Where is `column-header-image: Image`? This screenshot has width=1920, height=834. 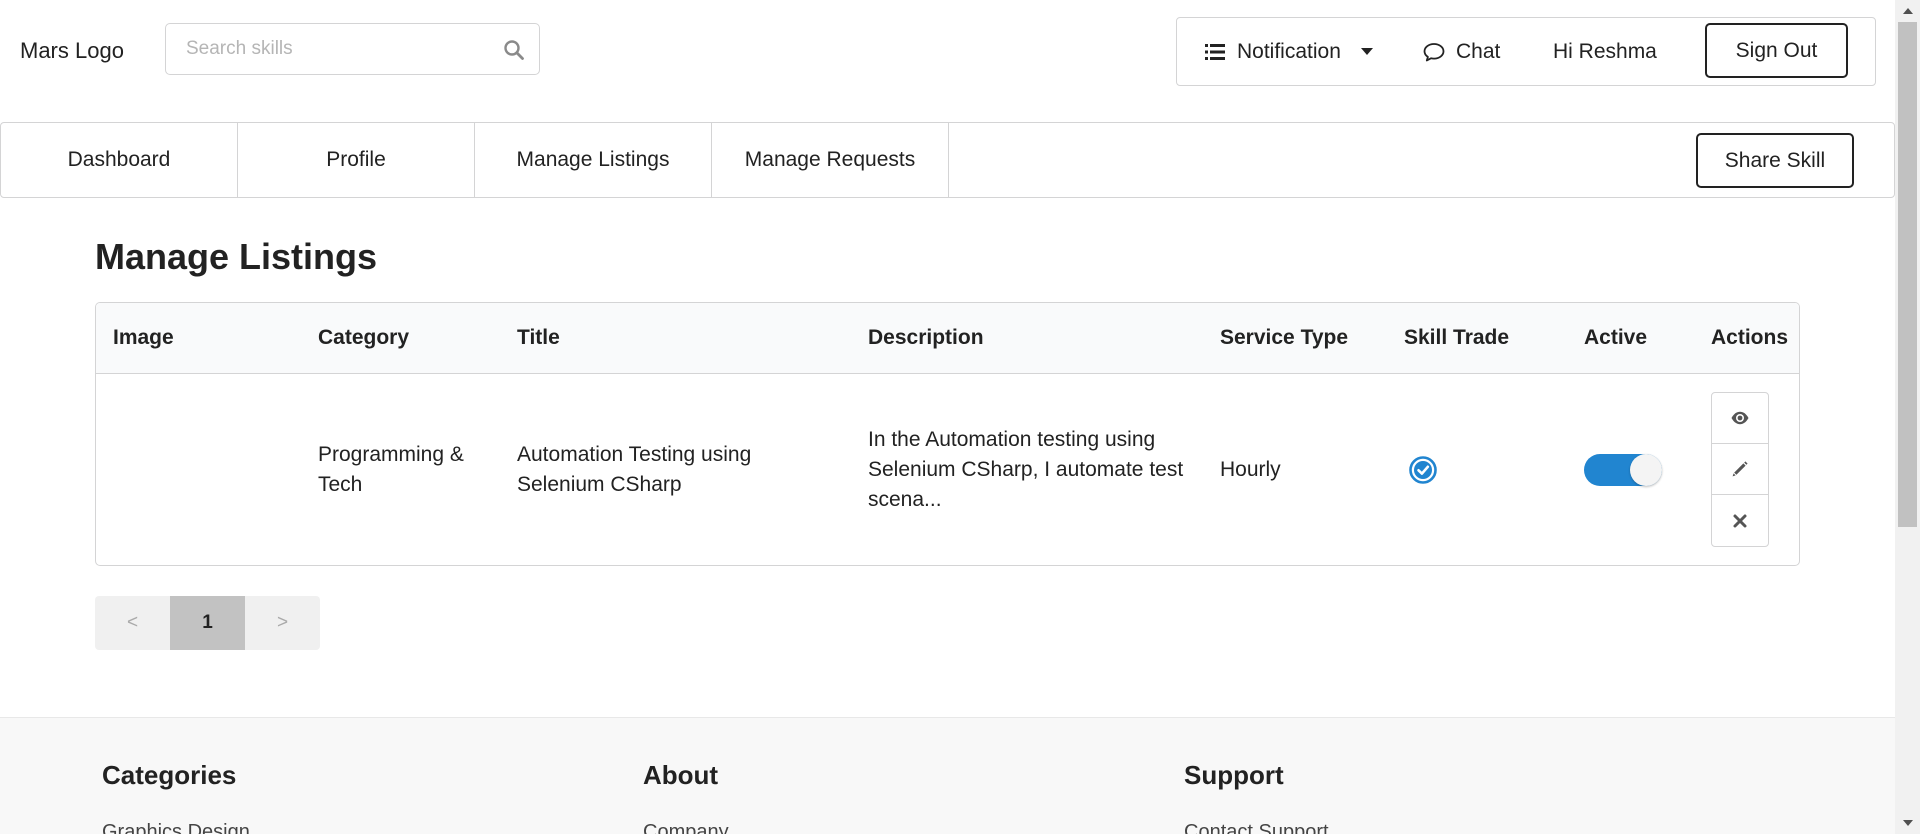
column-header-image: Image is located at coordinates (143, 337).